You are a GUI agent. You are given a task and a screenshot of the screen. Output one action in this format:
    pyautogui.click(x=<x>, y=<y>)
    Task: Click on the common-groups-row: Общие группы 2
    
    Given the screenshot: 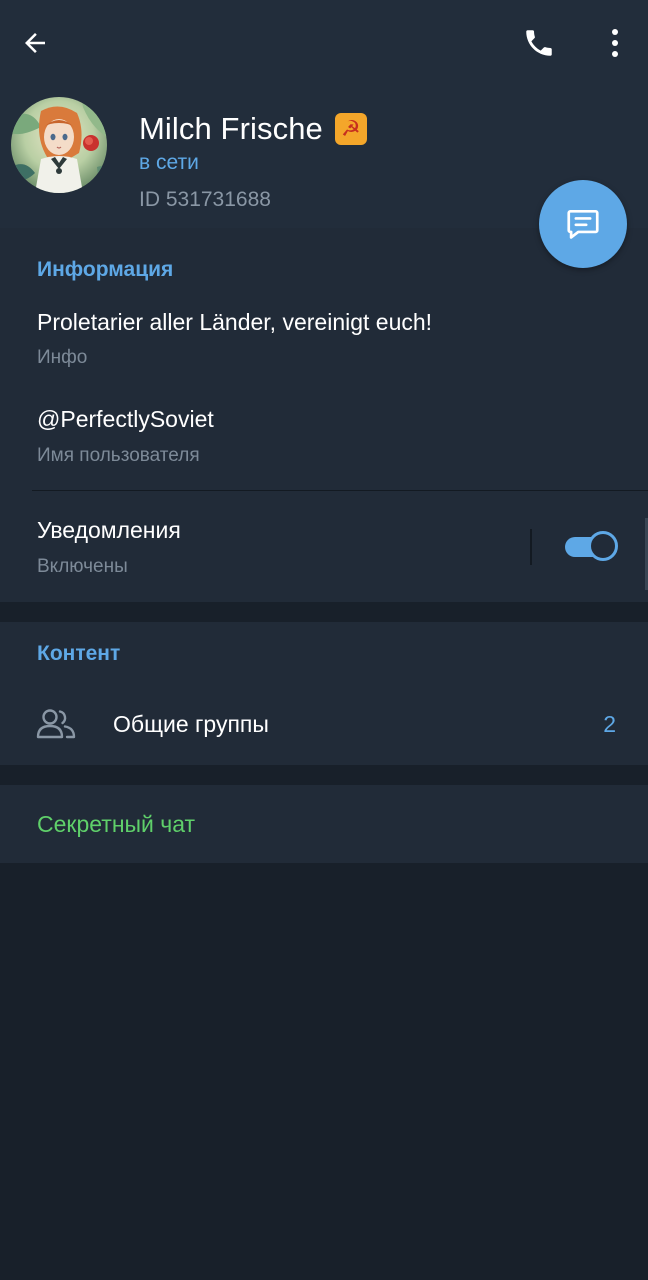 What is the action you would take?
    pyautogui.click(x=324, y=725)
    